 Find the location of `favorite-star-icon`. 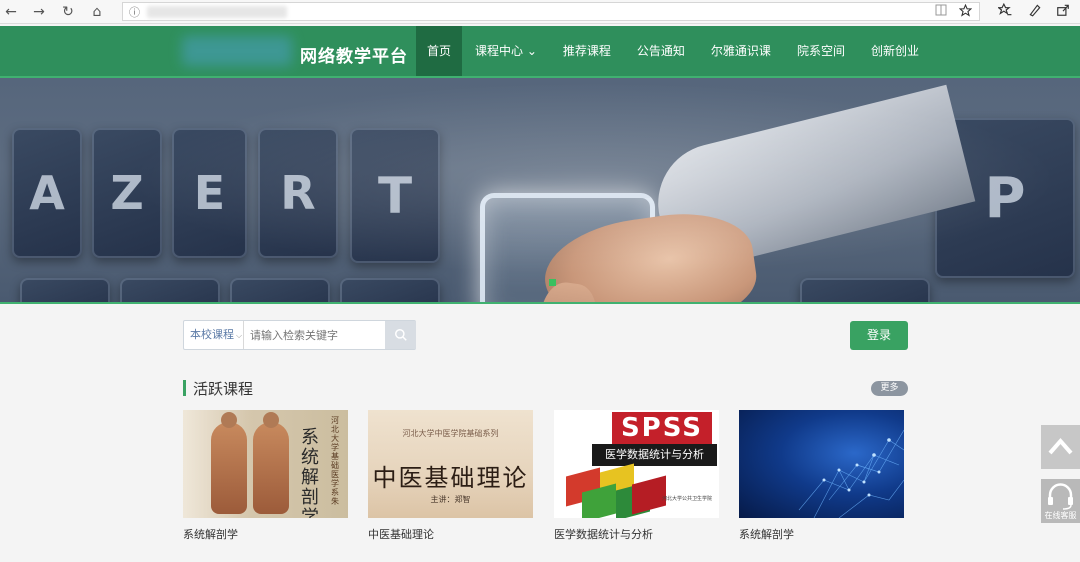

favorite-star-icon is located at coordinates (965, 11).